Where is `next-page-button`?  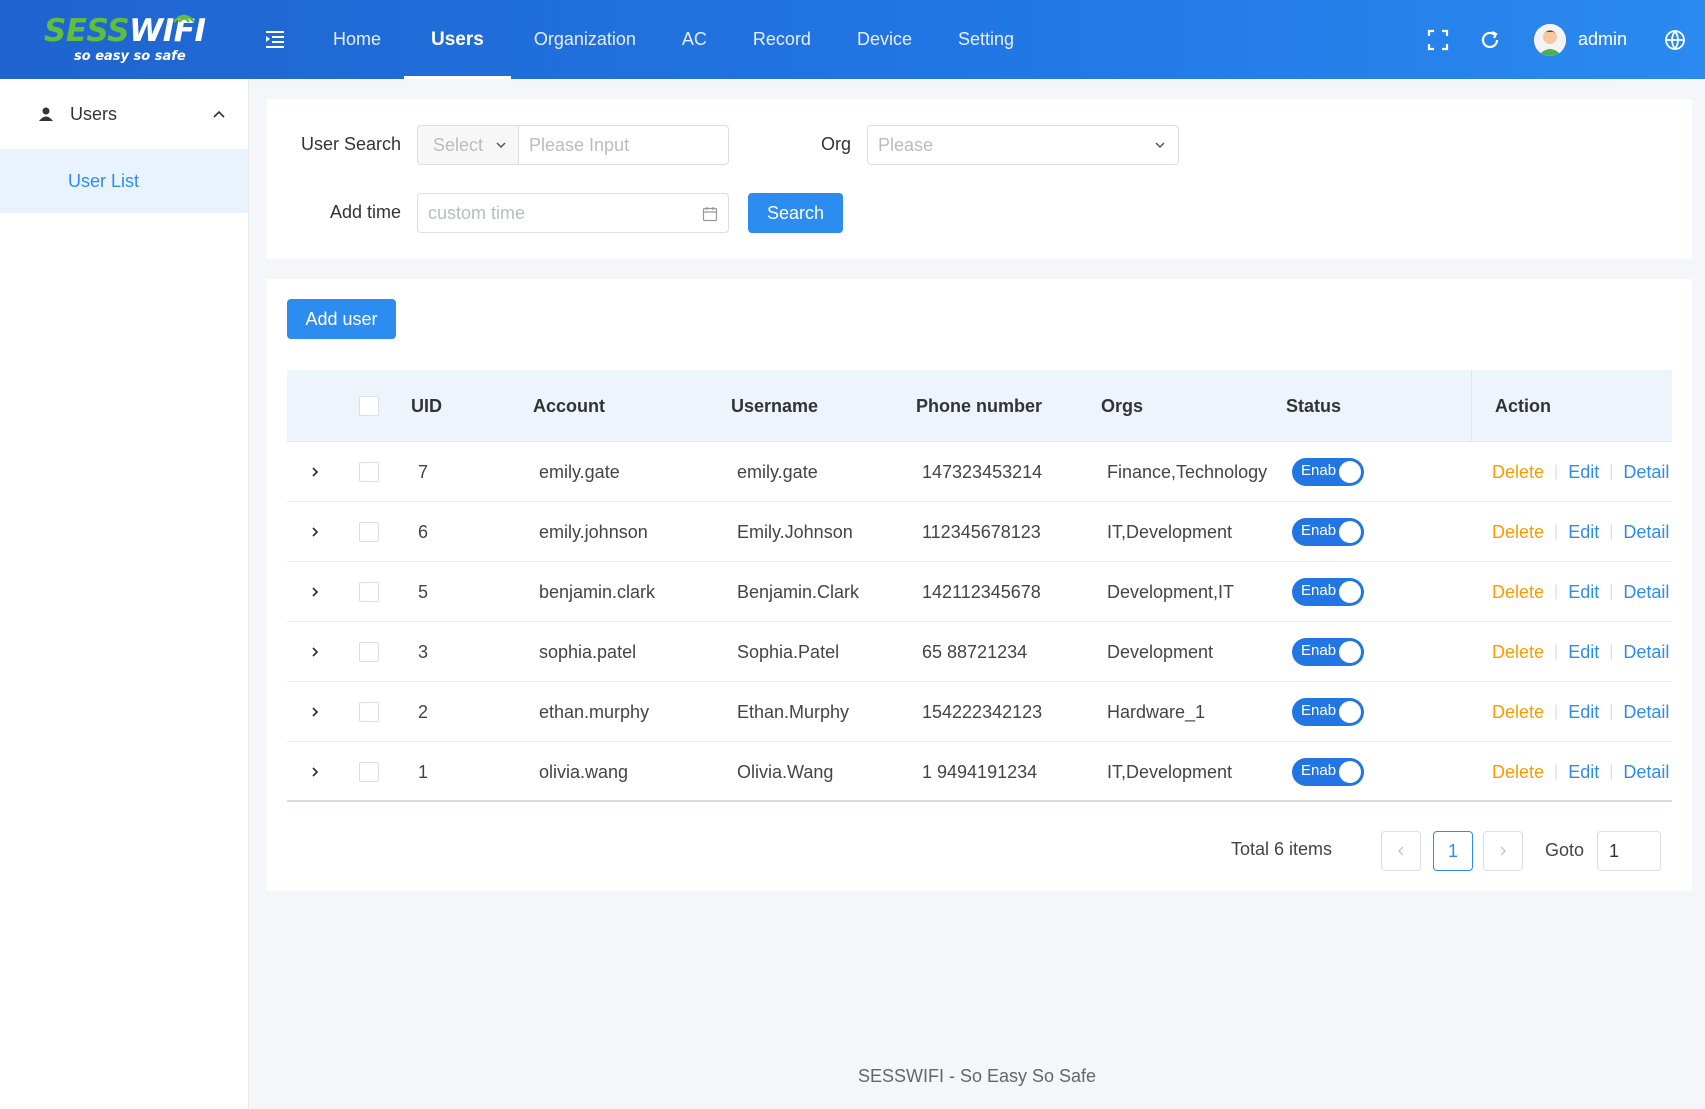
next-page-button is located at coordinates (1503, 851).